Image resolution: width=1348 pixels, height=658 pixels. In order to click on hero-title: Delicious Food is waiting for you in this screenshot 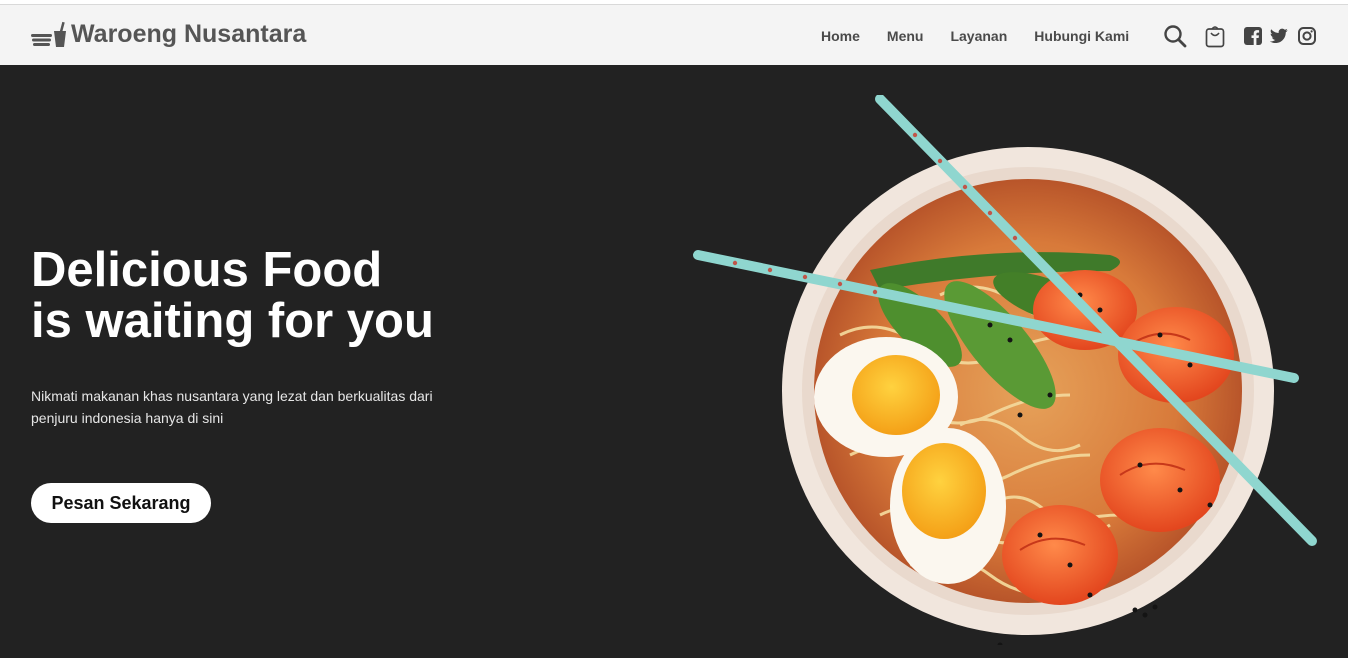, I will do `click(311, 296)`.